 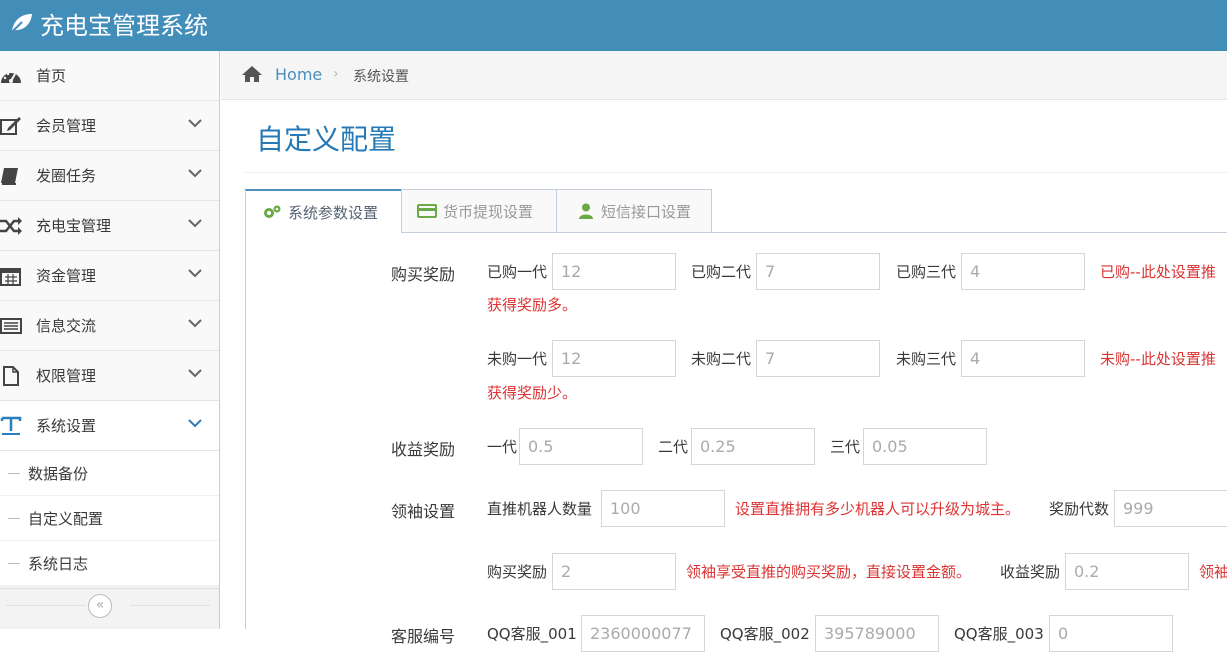 I want to click on bought-hint: 已购--此处设置推, so click(x=1158, y=272).